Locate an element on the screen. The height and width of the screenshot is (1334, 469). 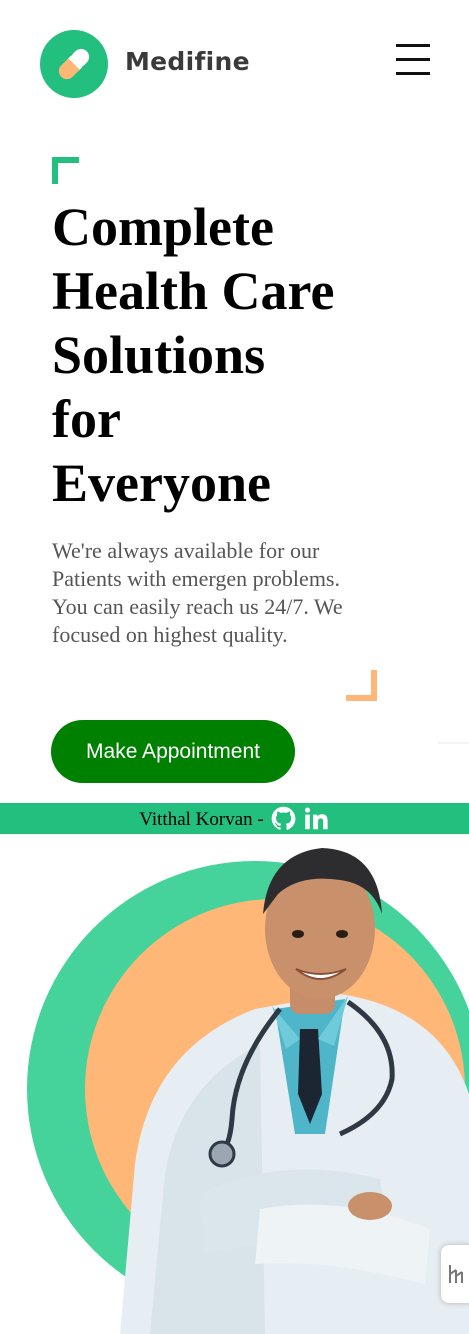
divider is located at coordinates (453, 743).